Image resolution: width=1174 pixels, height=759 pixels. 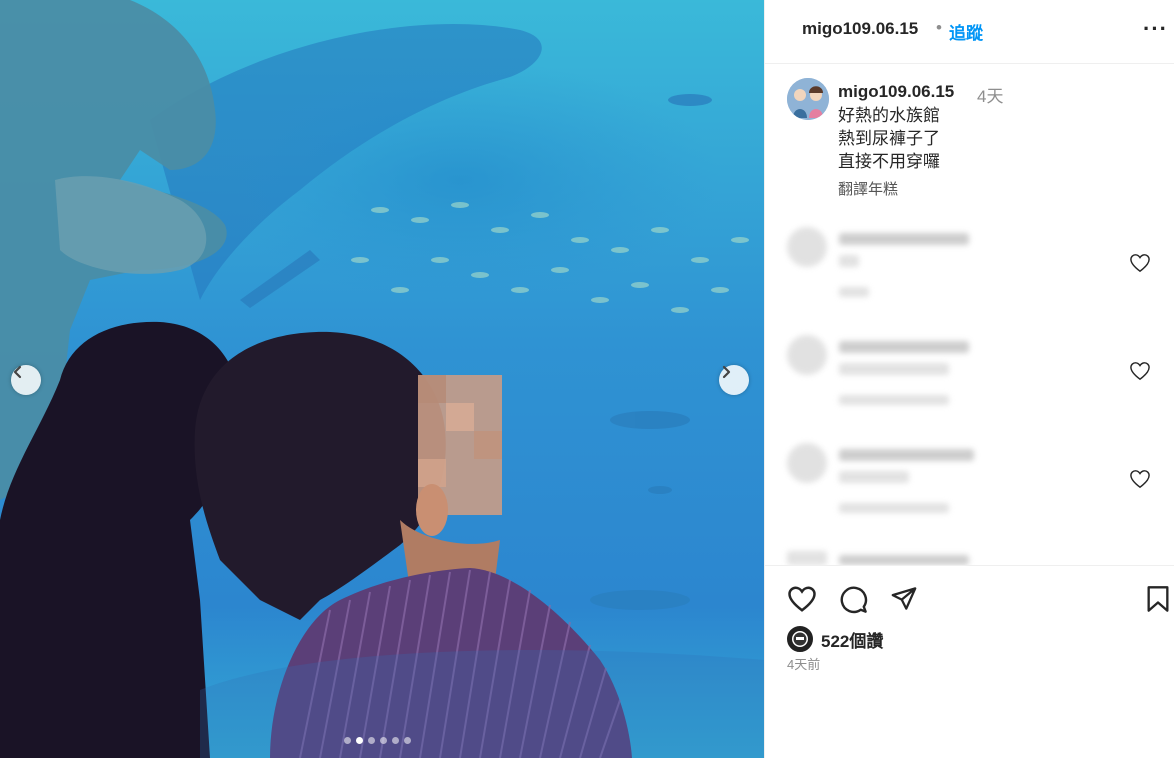 What do you see at coordinates (889, 115) in the screenshot?
I see `caption-line: 好熱的水族館` at bounding box center [889, 115].